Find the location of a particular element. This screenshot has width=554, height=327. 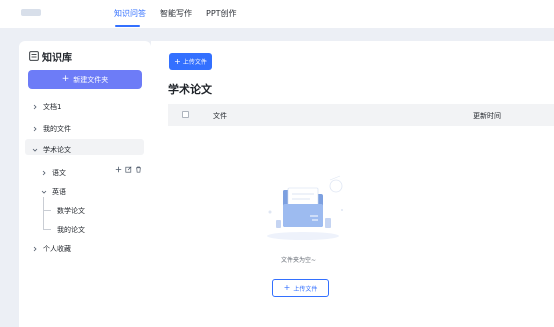

tree-item-label: 语文 is located at coordinates (59, 173).